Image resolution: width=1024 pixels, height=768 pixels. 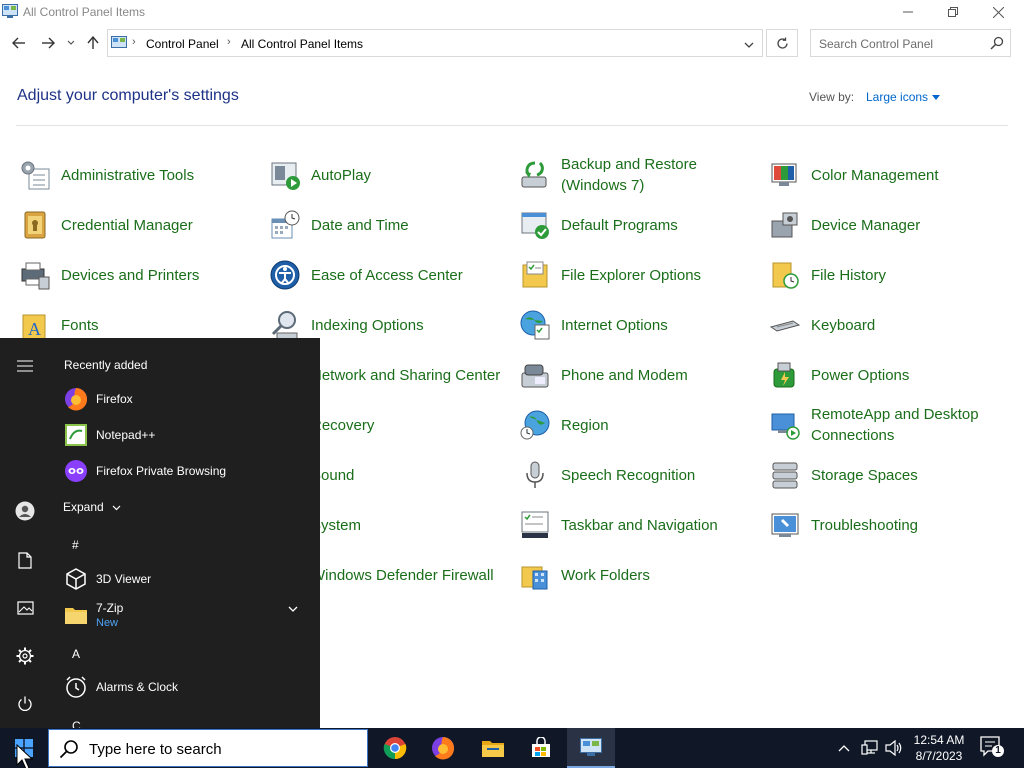 What do you see at coordinates (395, 748) in the screenshot?
I see `taskbar-chrome` at bounding box center [395, 748].